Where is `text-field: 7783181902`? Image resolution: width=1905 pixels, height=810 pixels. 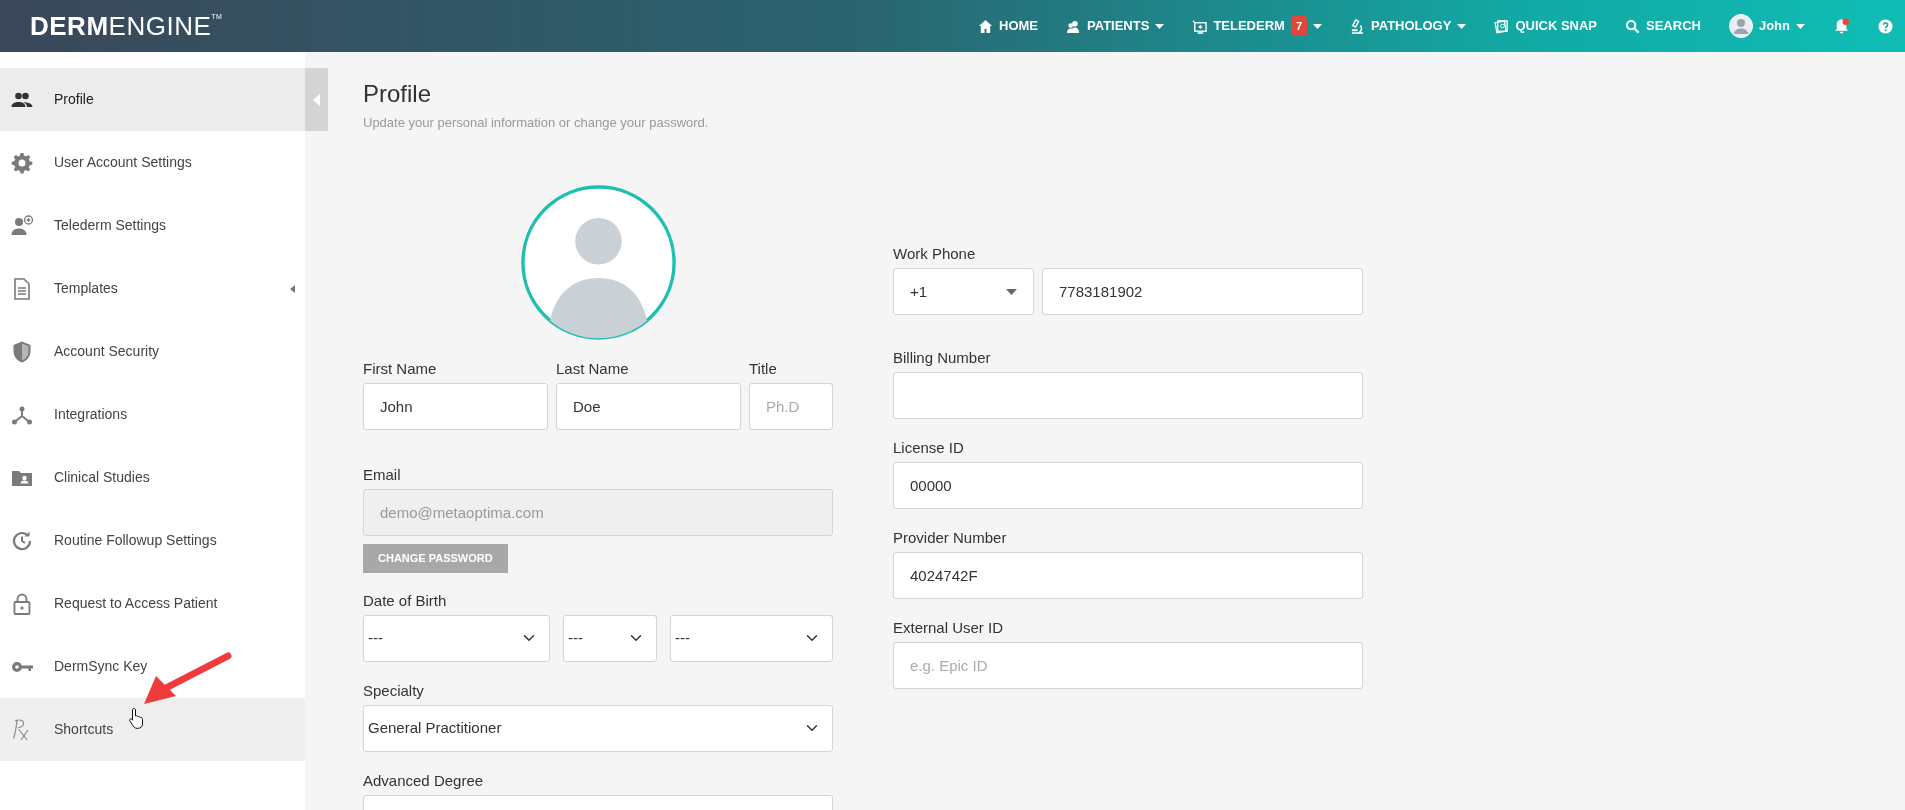 text-field: 7783181902 is located at coordinates (1202, 292).